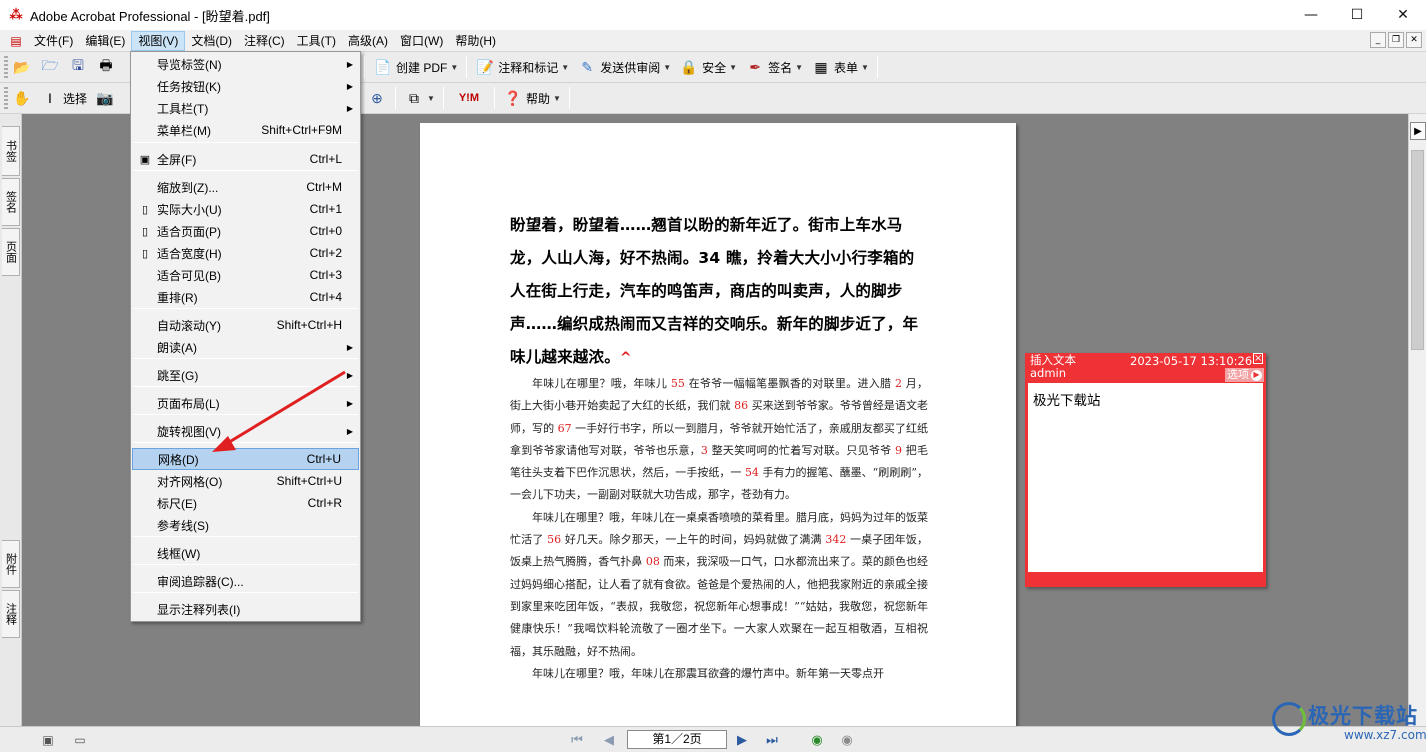 This screenshot has width=1426, height=752. What do you see at coordinates (626, 358) in the screenshot?
I see `insert-text-caret: ^` at bounding box center [626, 358].